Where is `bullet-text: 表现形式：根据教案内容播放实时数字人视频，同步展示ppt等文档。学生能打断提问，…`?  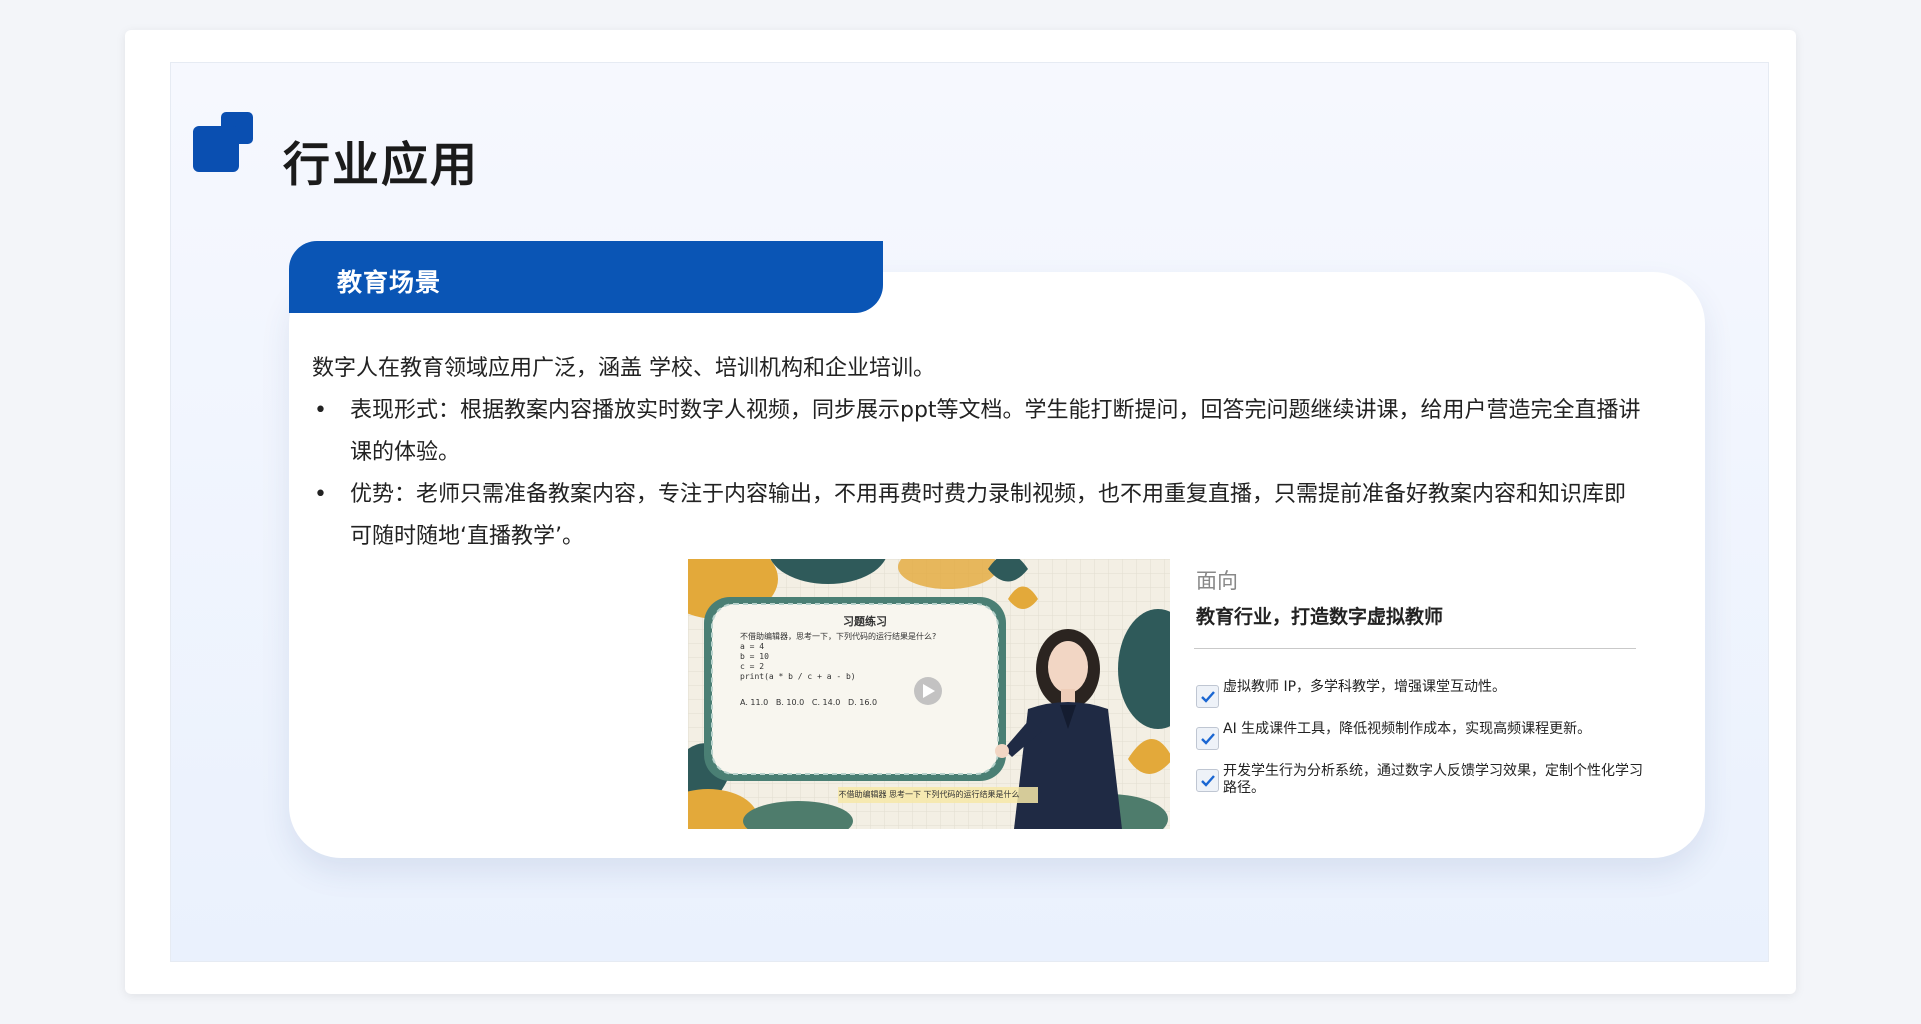
bullet-text: 表现形式：根据教案内容播放实时数字人视频，同步展示ppt等文档。学生能打断提问，… is located at coordinates (995, 431).